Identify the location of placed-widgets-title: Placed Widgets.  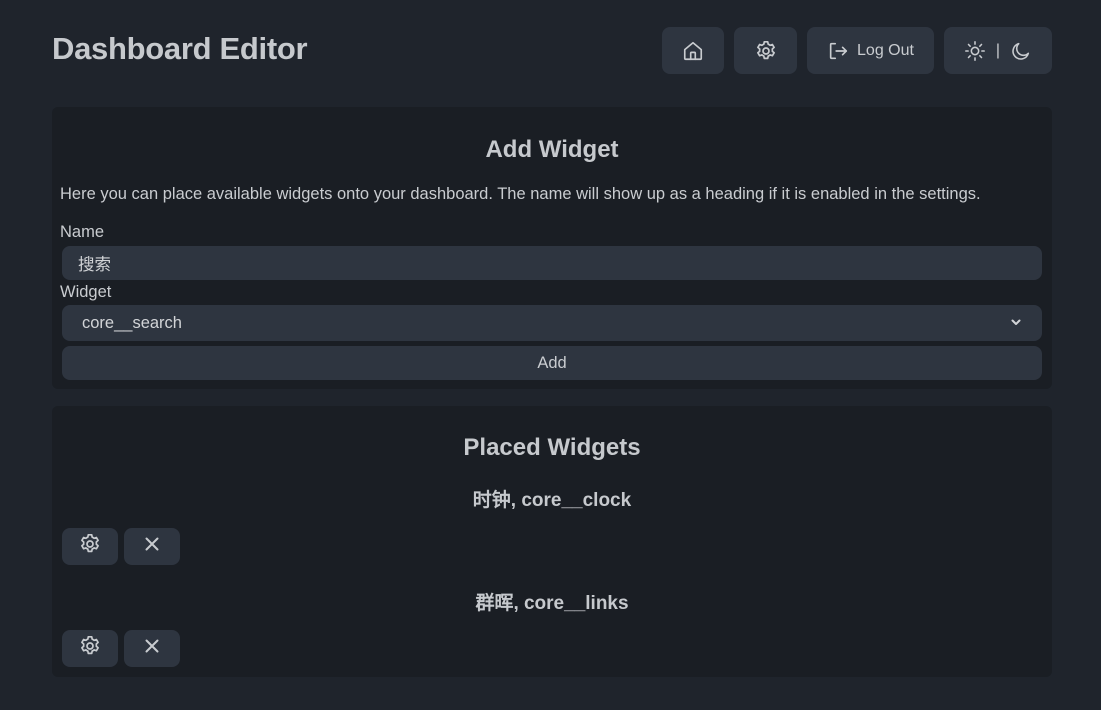
(552, 447).